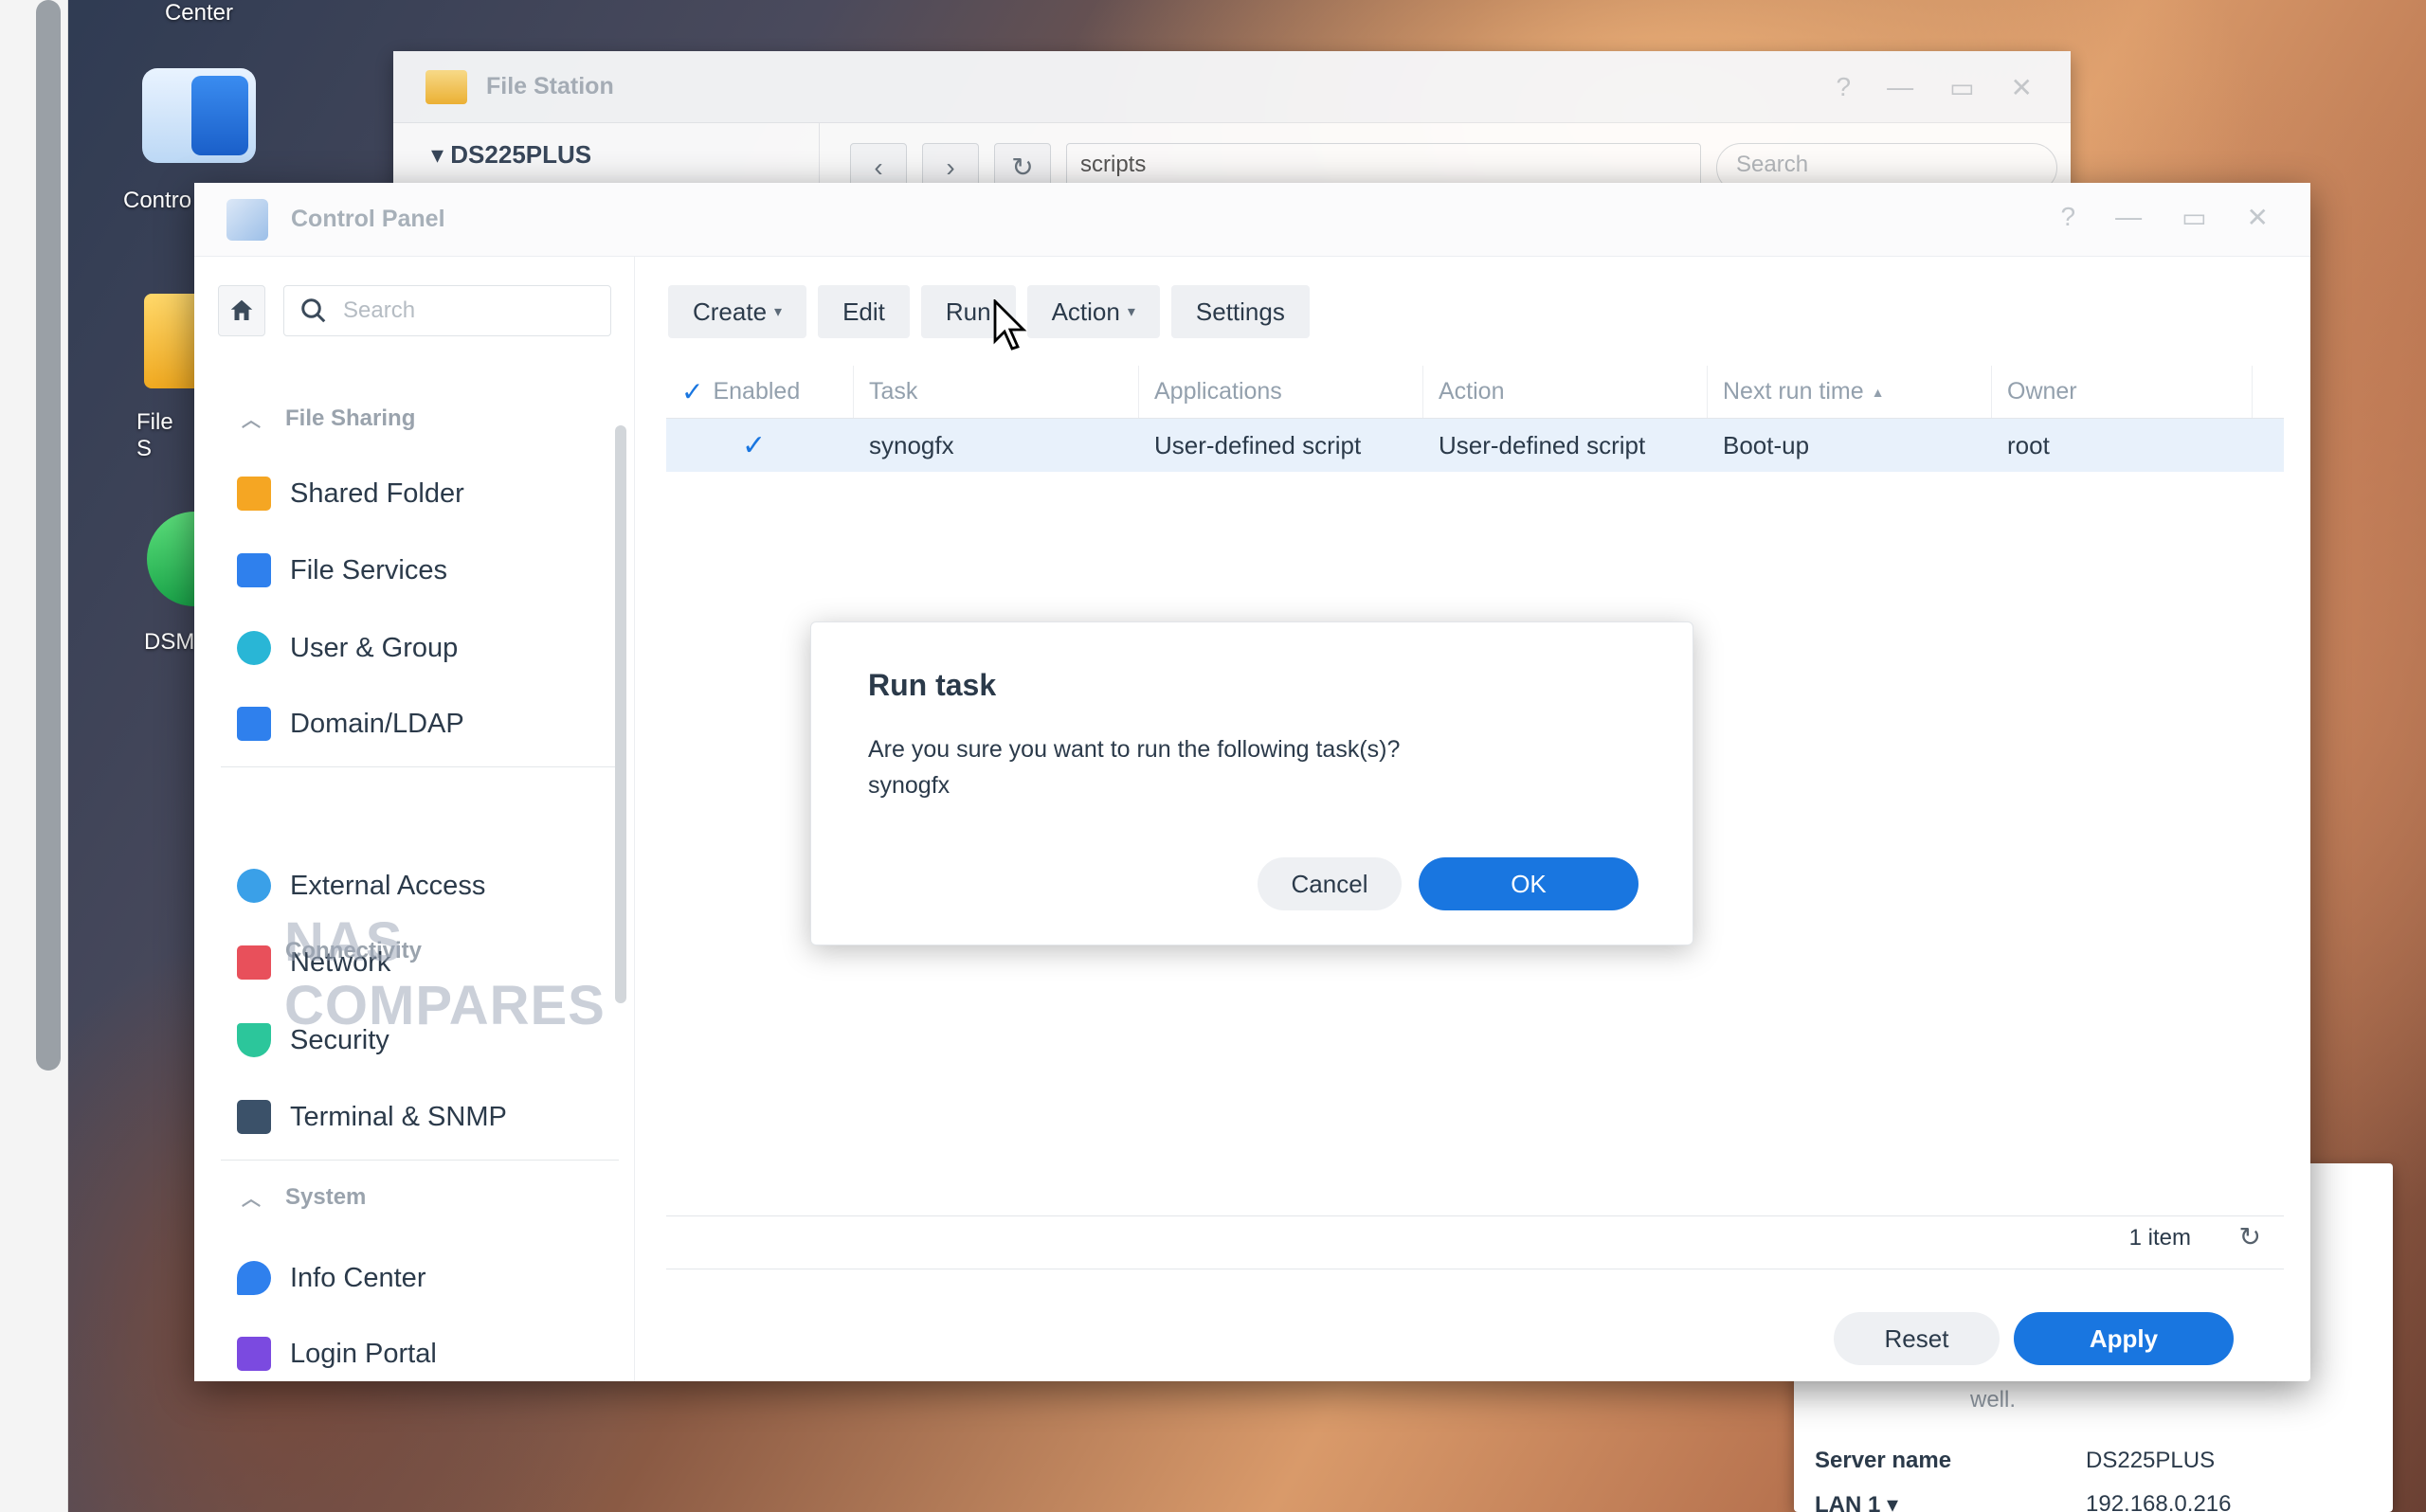  Describe the element at coordinates (1883, 1460) in the screenshot. I see `server-name-label: Server name` at that location.